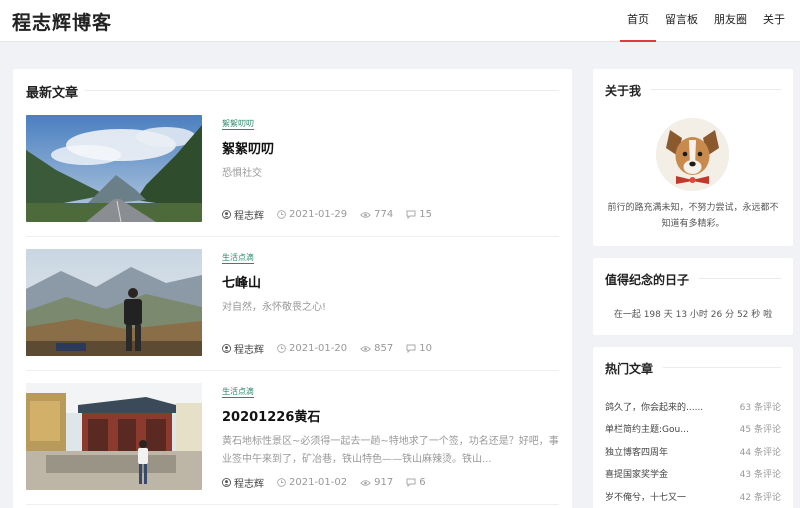 The image size is (800, 508). I want to click on article-title: 絮絮叨叨, so click(248, 147).